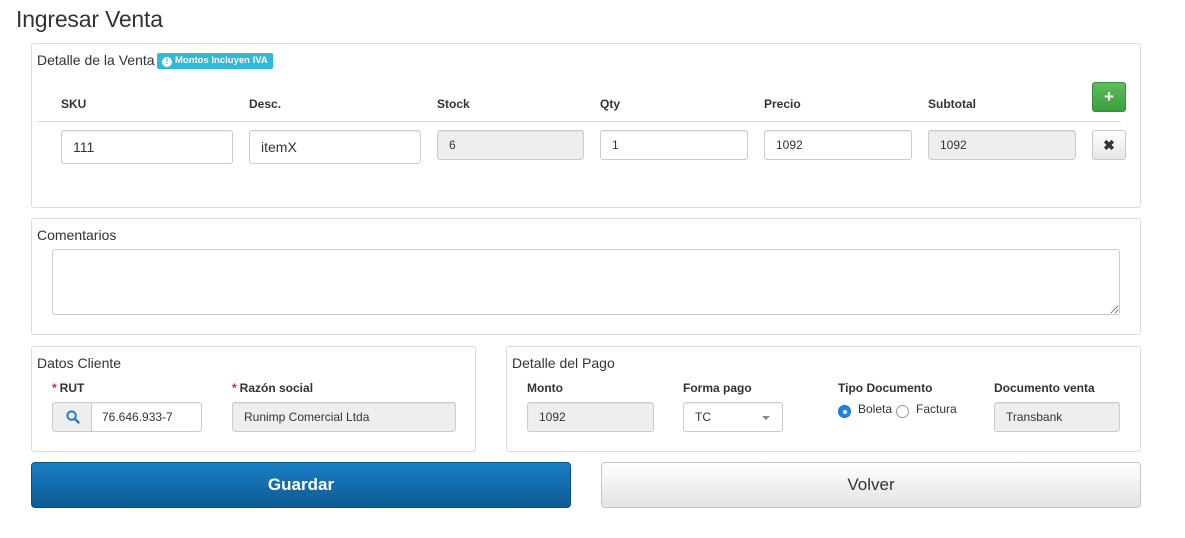 The image size is (1185, 538). I want to click on desc-input: itemX, so click(335, 147).